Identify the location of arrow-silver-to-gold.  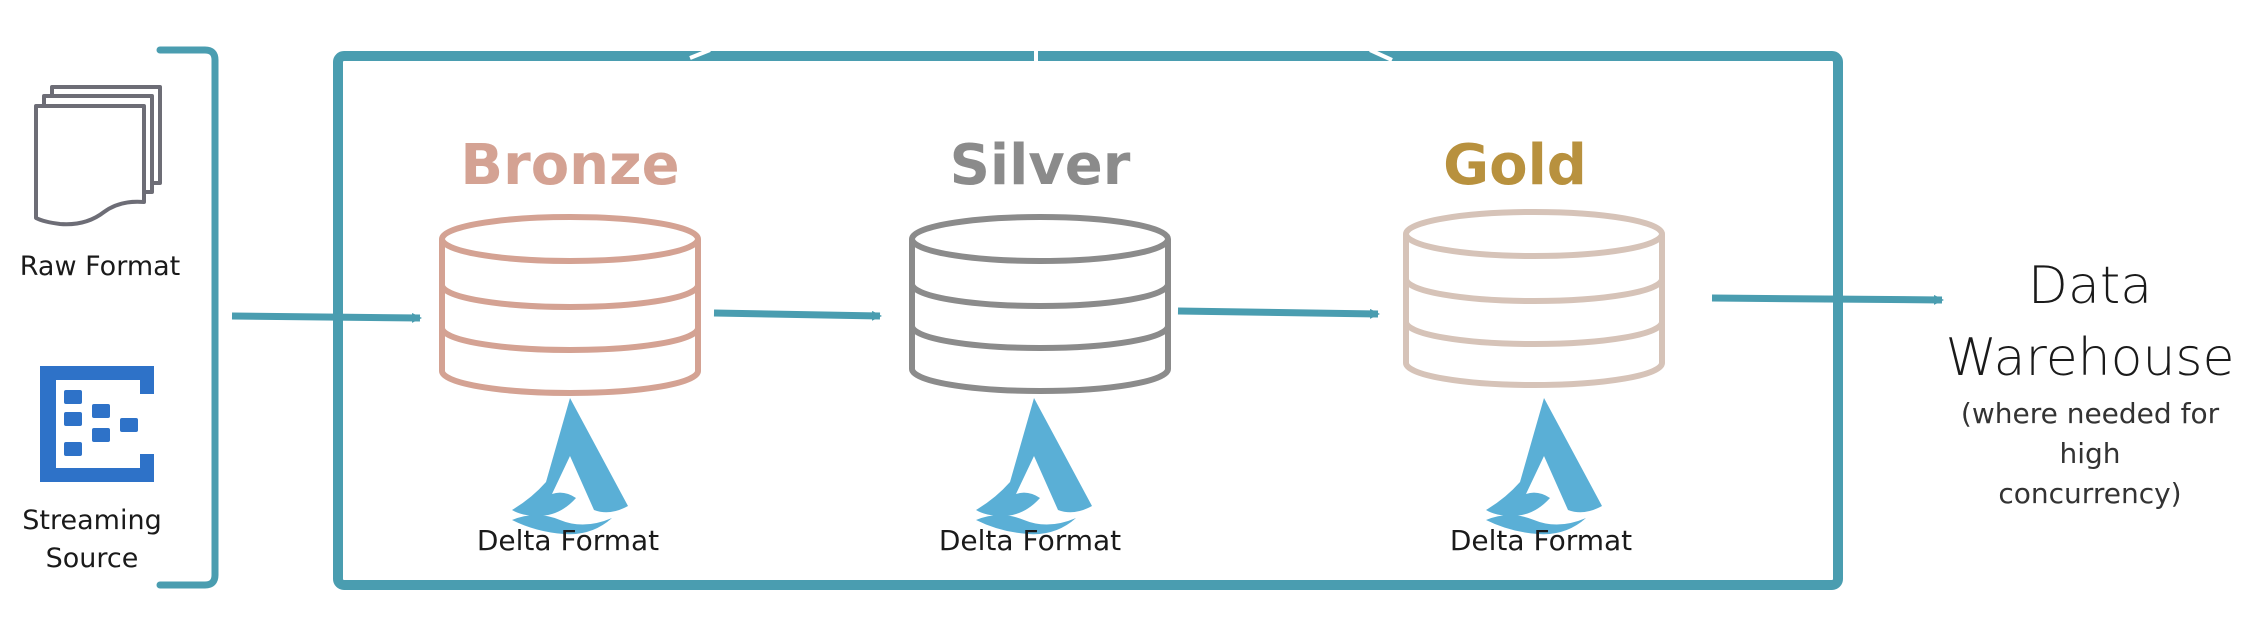
(1278, 313).